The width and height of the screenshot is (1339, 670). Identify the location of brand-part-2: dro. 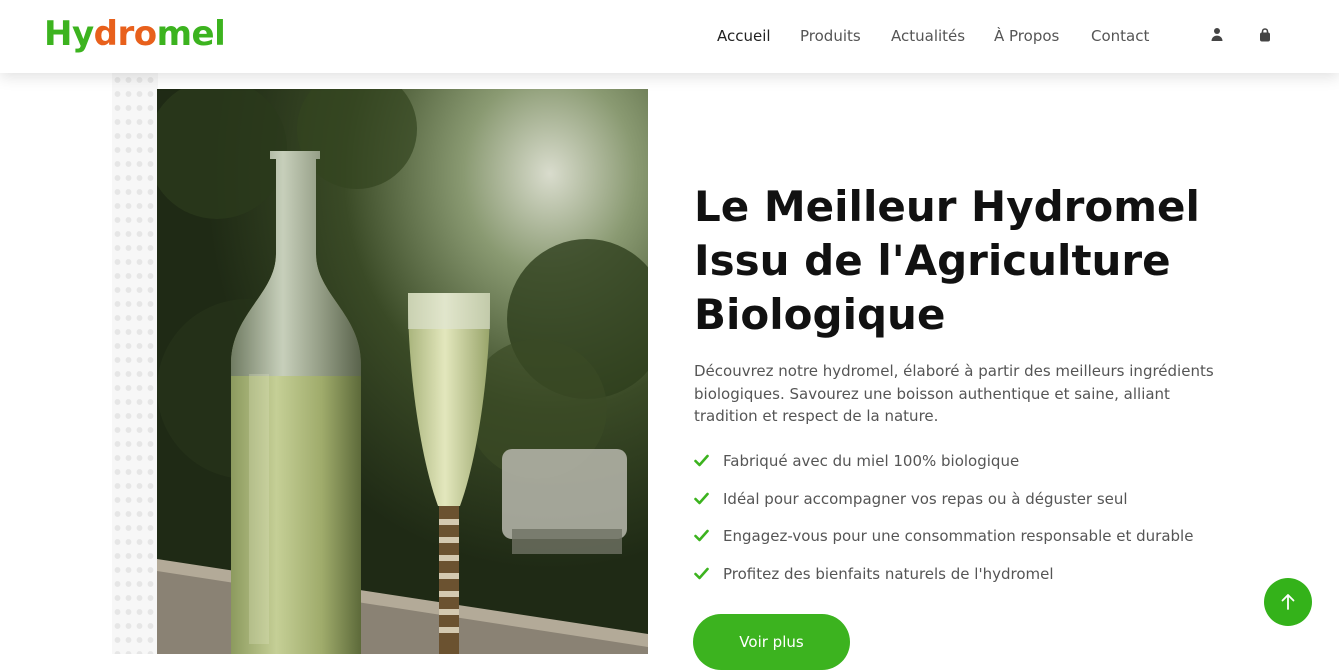
(125, 34).